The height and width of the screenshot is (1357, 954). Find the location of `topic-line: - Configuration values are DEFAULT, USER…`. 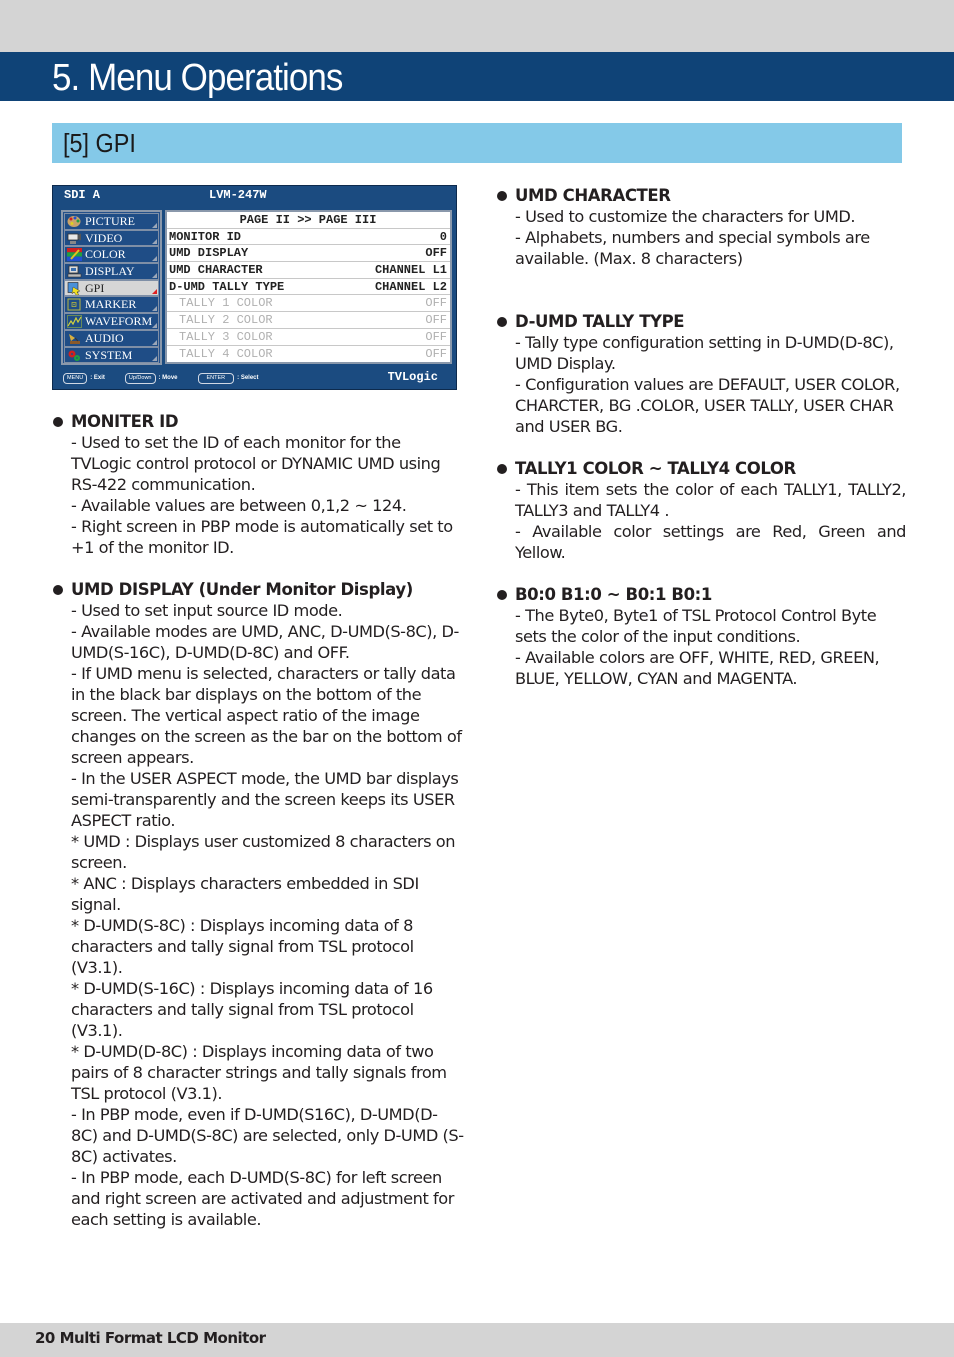

topic-line: - Configuration values are DEFAULT, USER… is located at coordinates (707, 405).